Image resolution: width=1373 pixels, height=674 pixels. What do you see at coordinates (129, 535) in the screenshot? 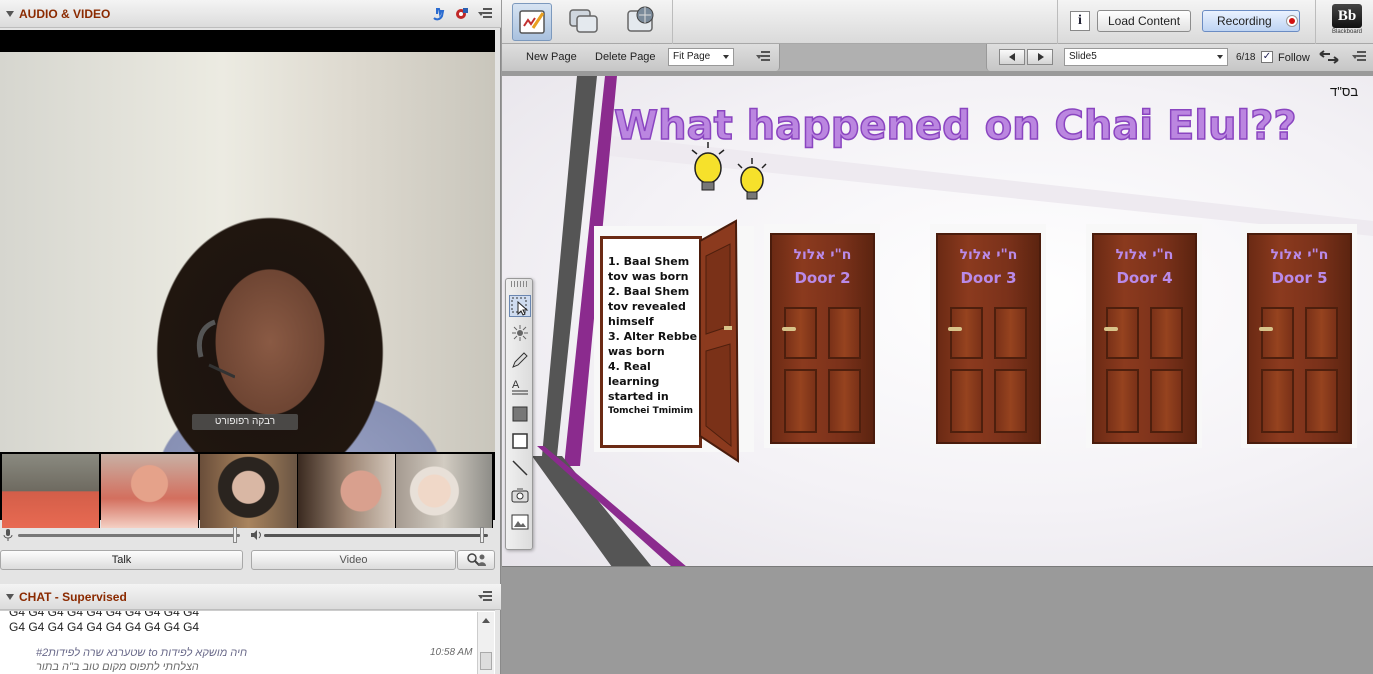
I see `mic-volume-track` at bounding box center [129, 535].